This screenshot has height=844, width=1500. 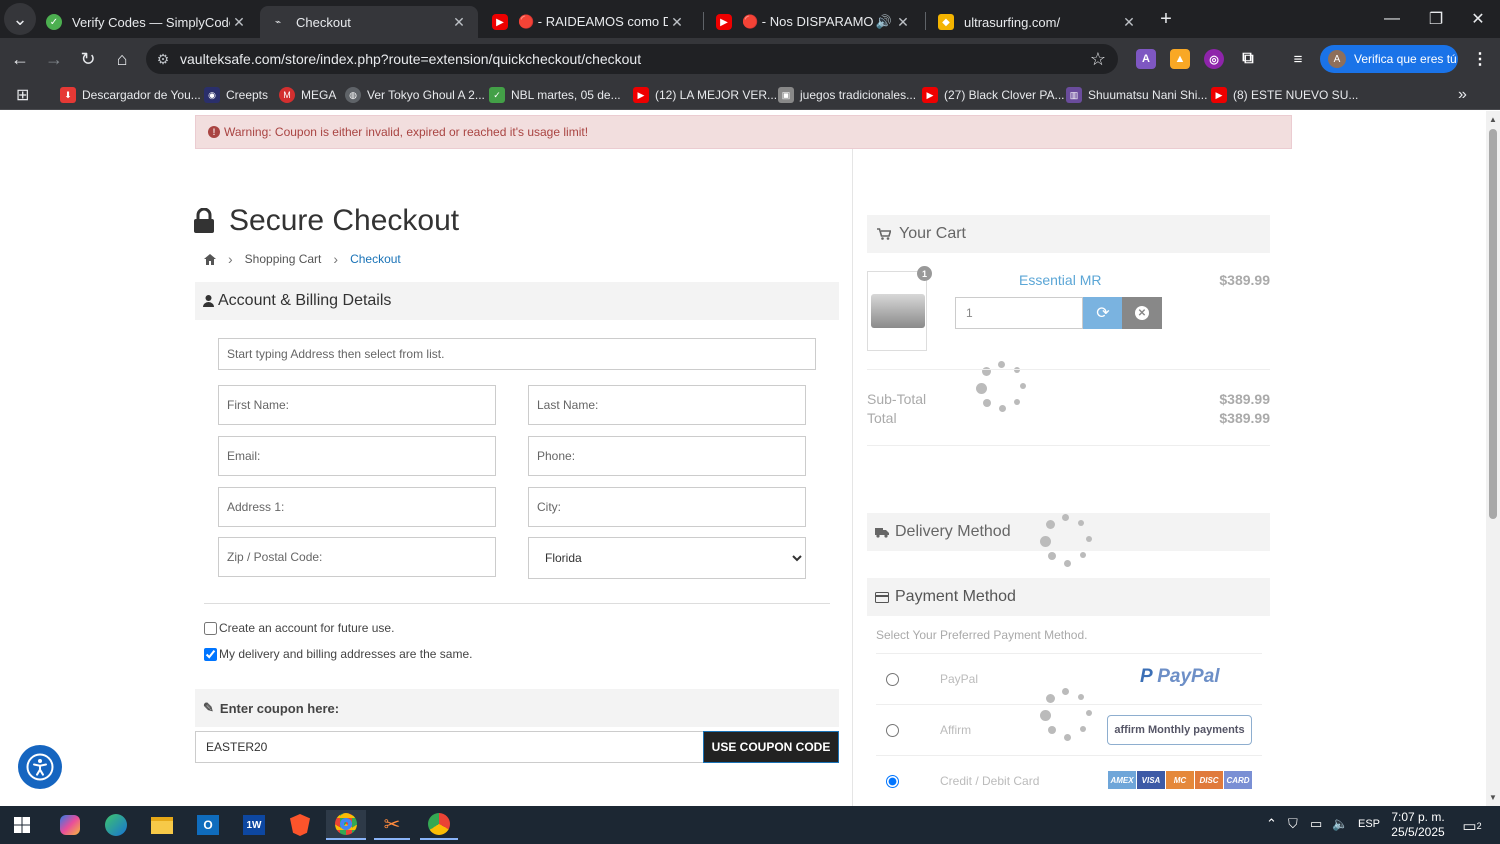 What do you see at coordinates (40, 767) in the screenshot?
I see `accessibility-icon` at bounding box center [40, 767].